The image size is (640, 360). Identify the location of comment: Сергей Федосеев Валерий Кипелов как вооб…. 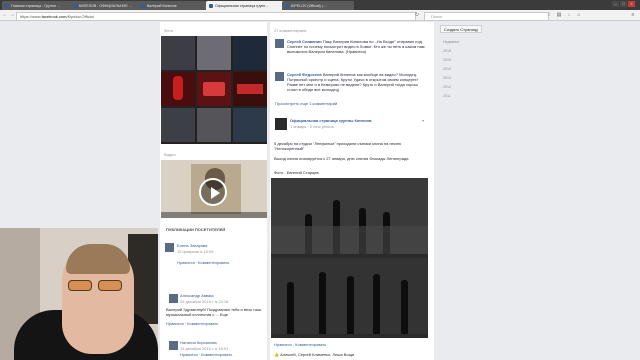
(357, 82).